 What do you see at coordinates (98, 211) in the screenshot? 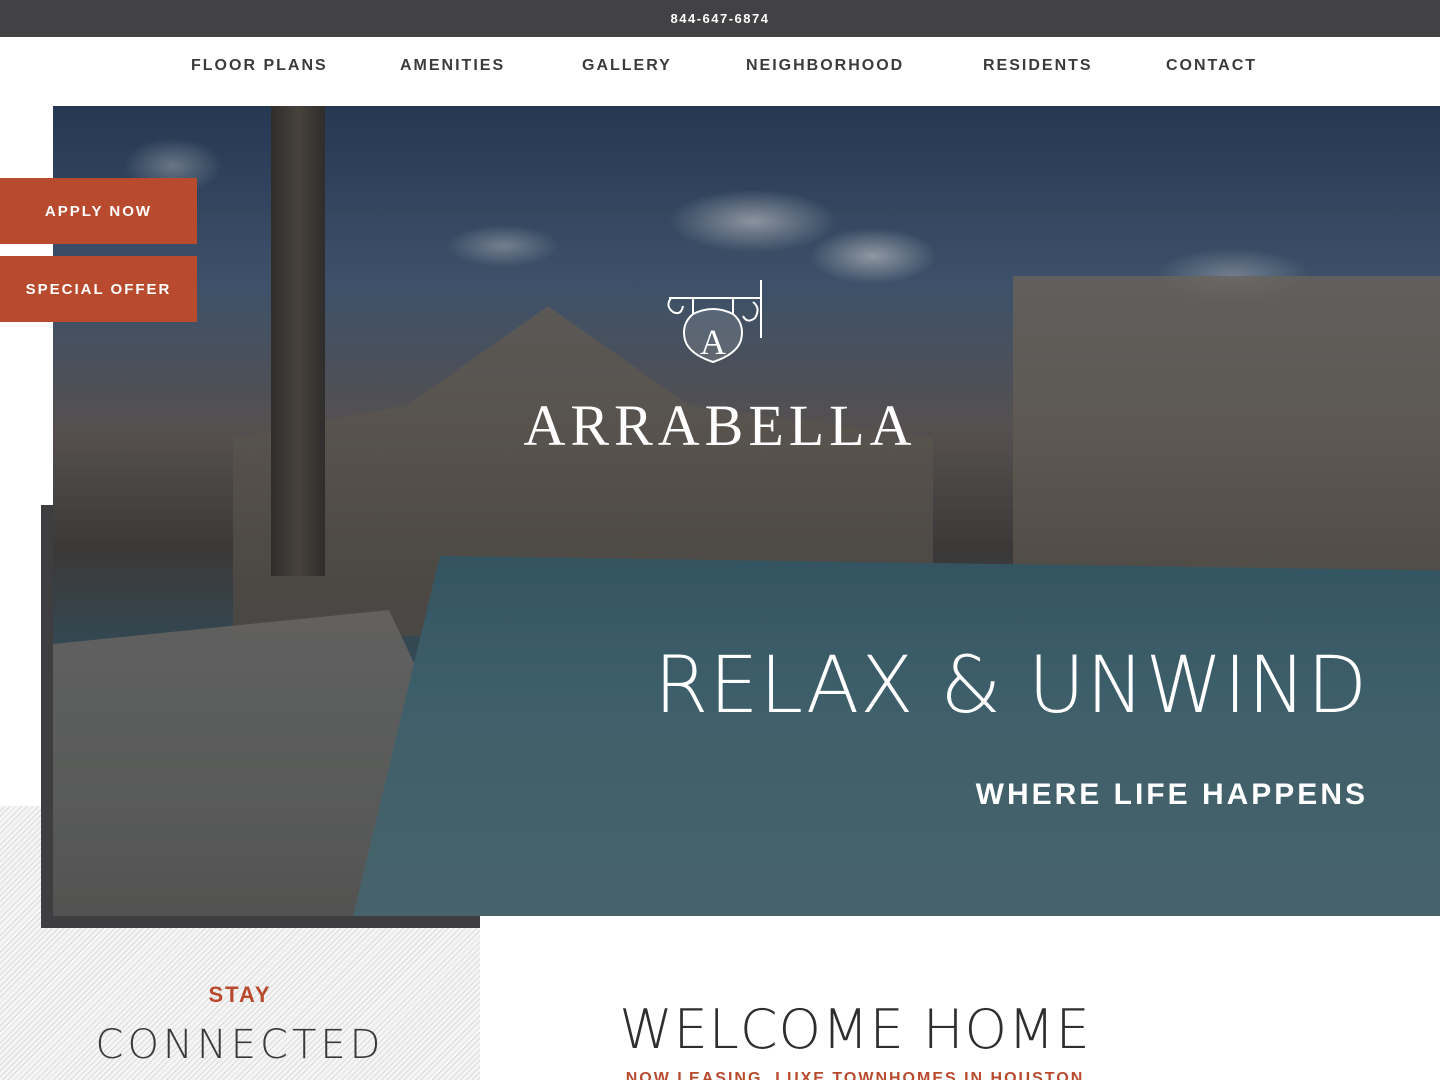
I see `apply-now-button: APPLY NOW` at bounding box center [98, 211].